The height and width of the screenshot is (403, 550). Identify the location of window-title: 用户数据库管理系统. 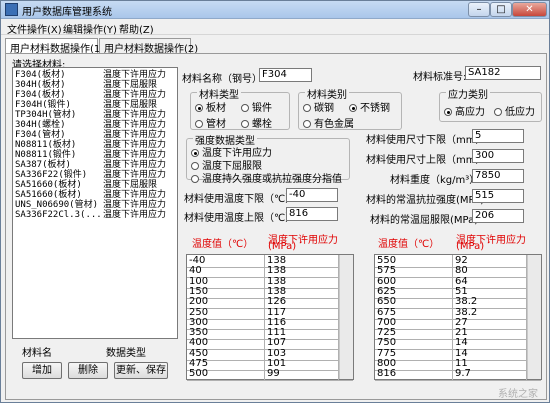
(67, 12).